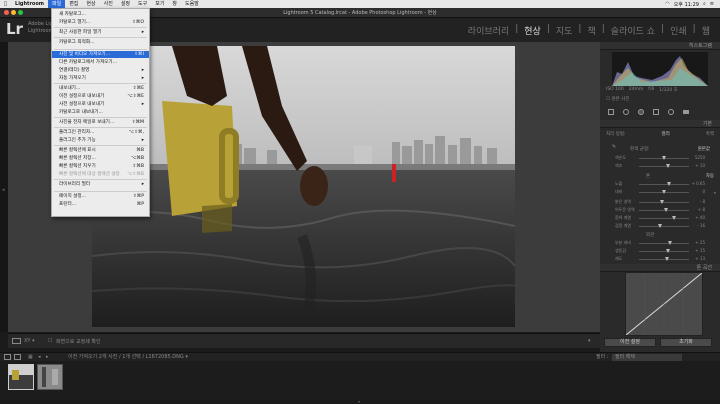  Describe the element at coordinates (660, 192) in the screenshot. I see `contrast-slider: 대비 0` at that location.